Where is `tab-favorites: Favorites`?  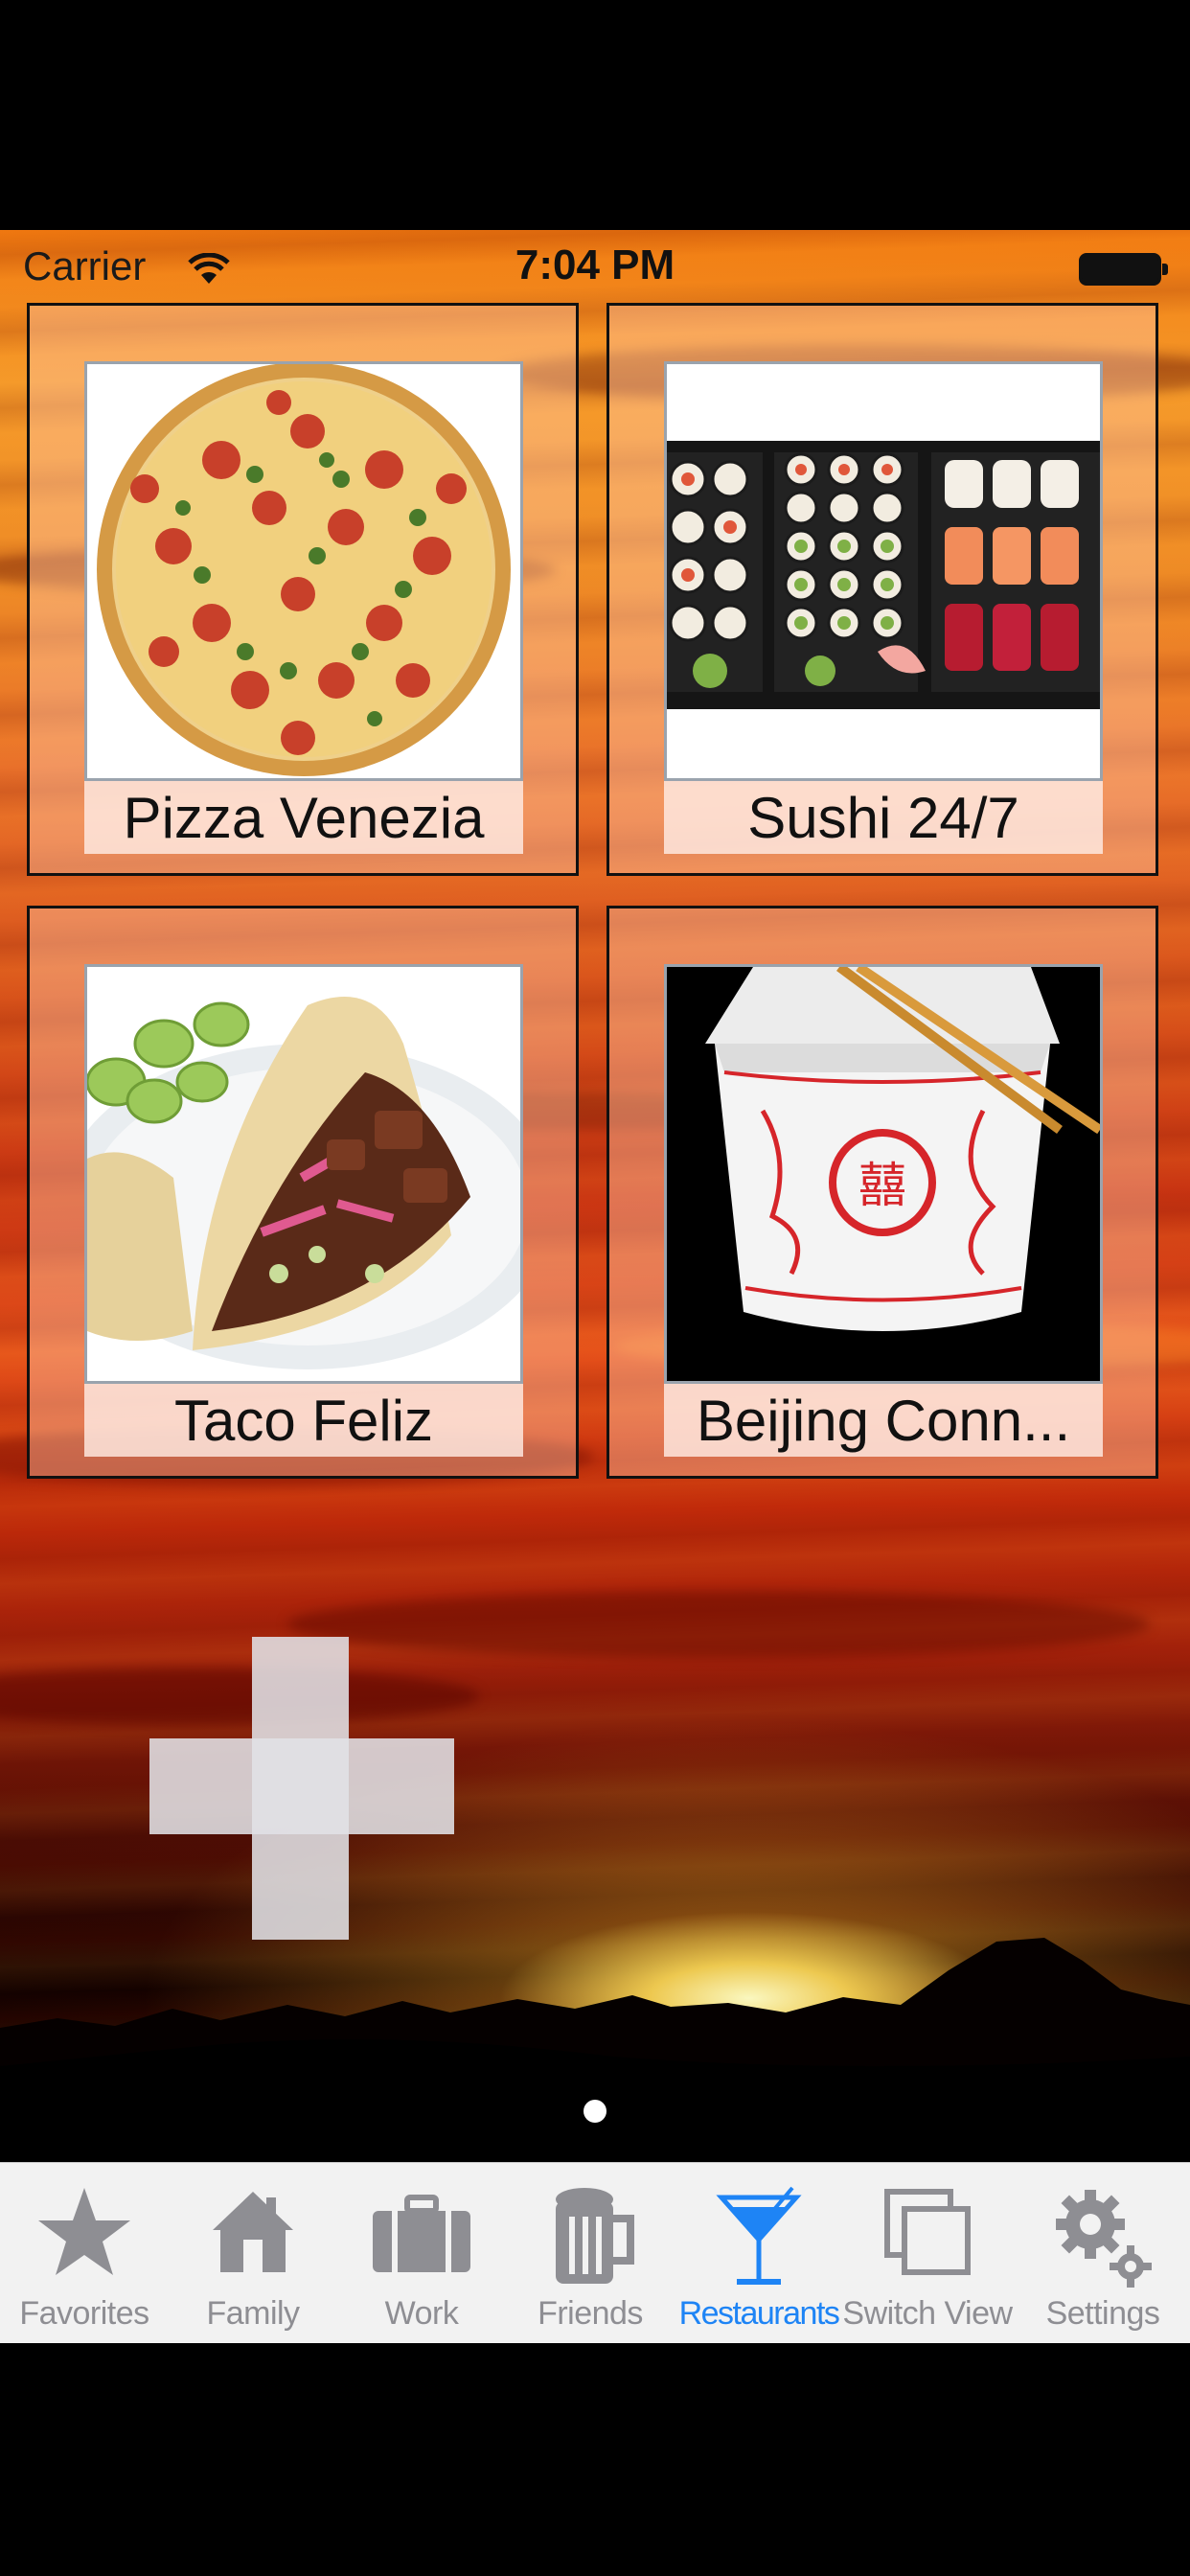 tab-favorites: Favorites is located at coordinates (85, 2253).